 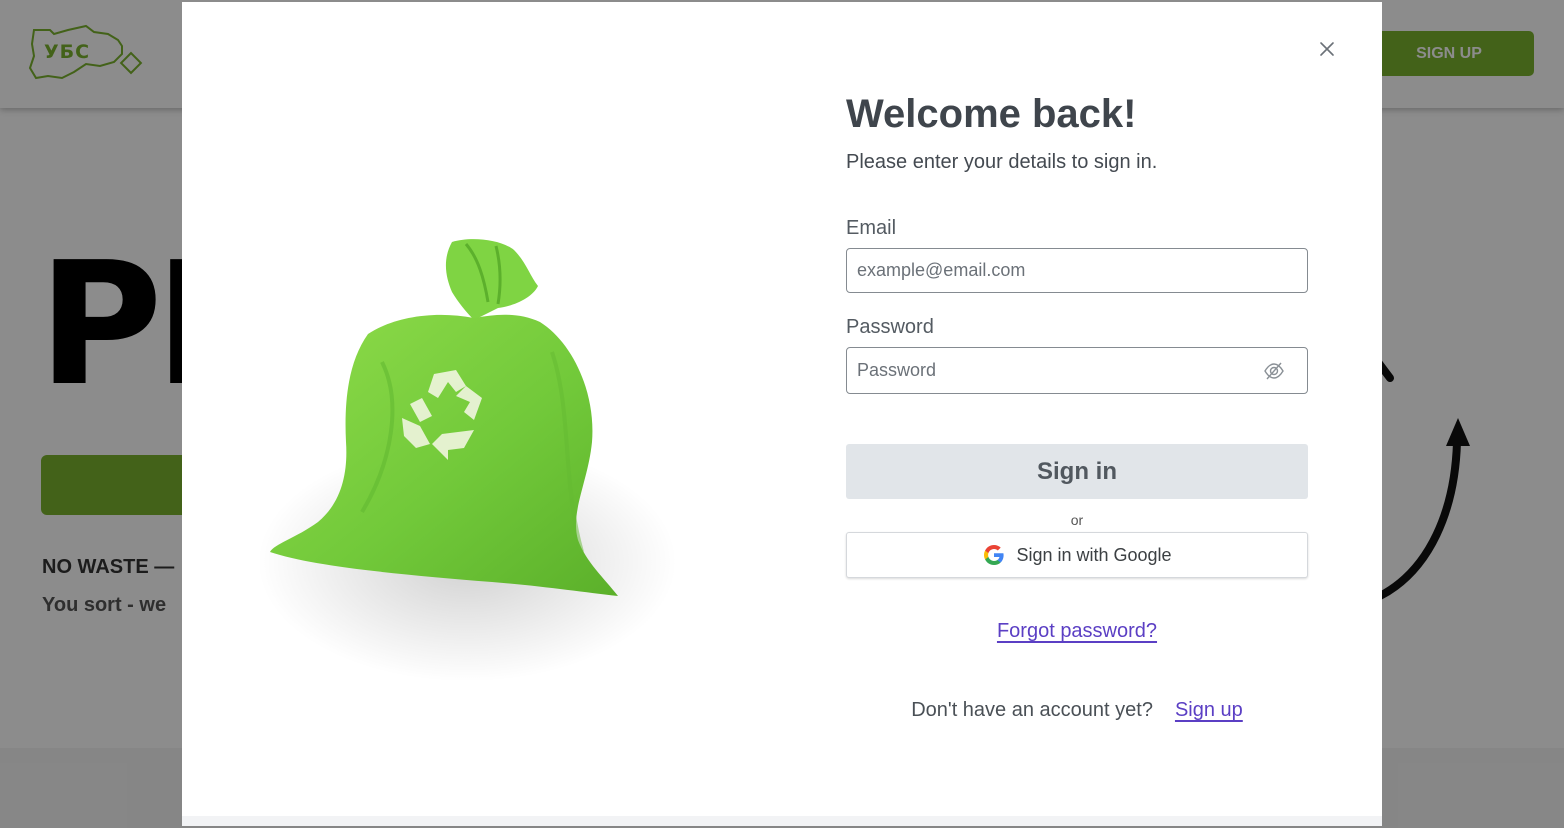 What do you see at coordinates (1077, 471) in the screenshot?
I see `signin-button: Sign in` at bounding box center [1077, 471].